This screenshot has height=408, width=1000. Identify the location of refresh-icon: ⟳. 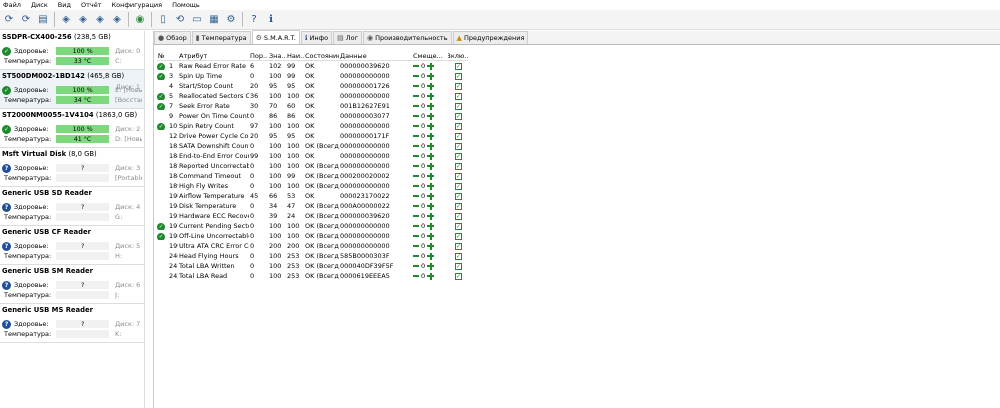
(9, 20).